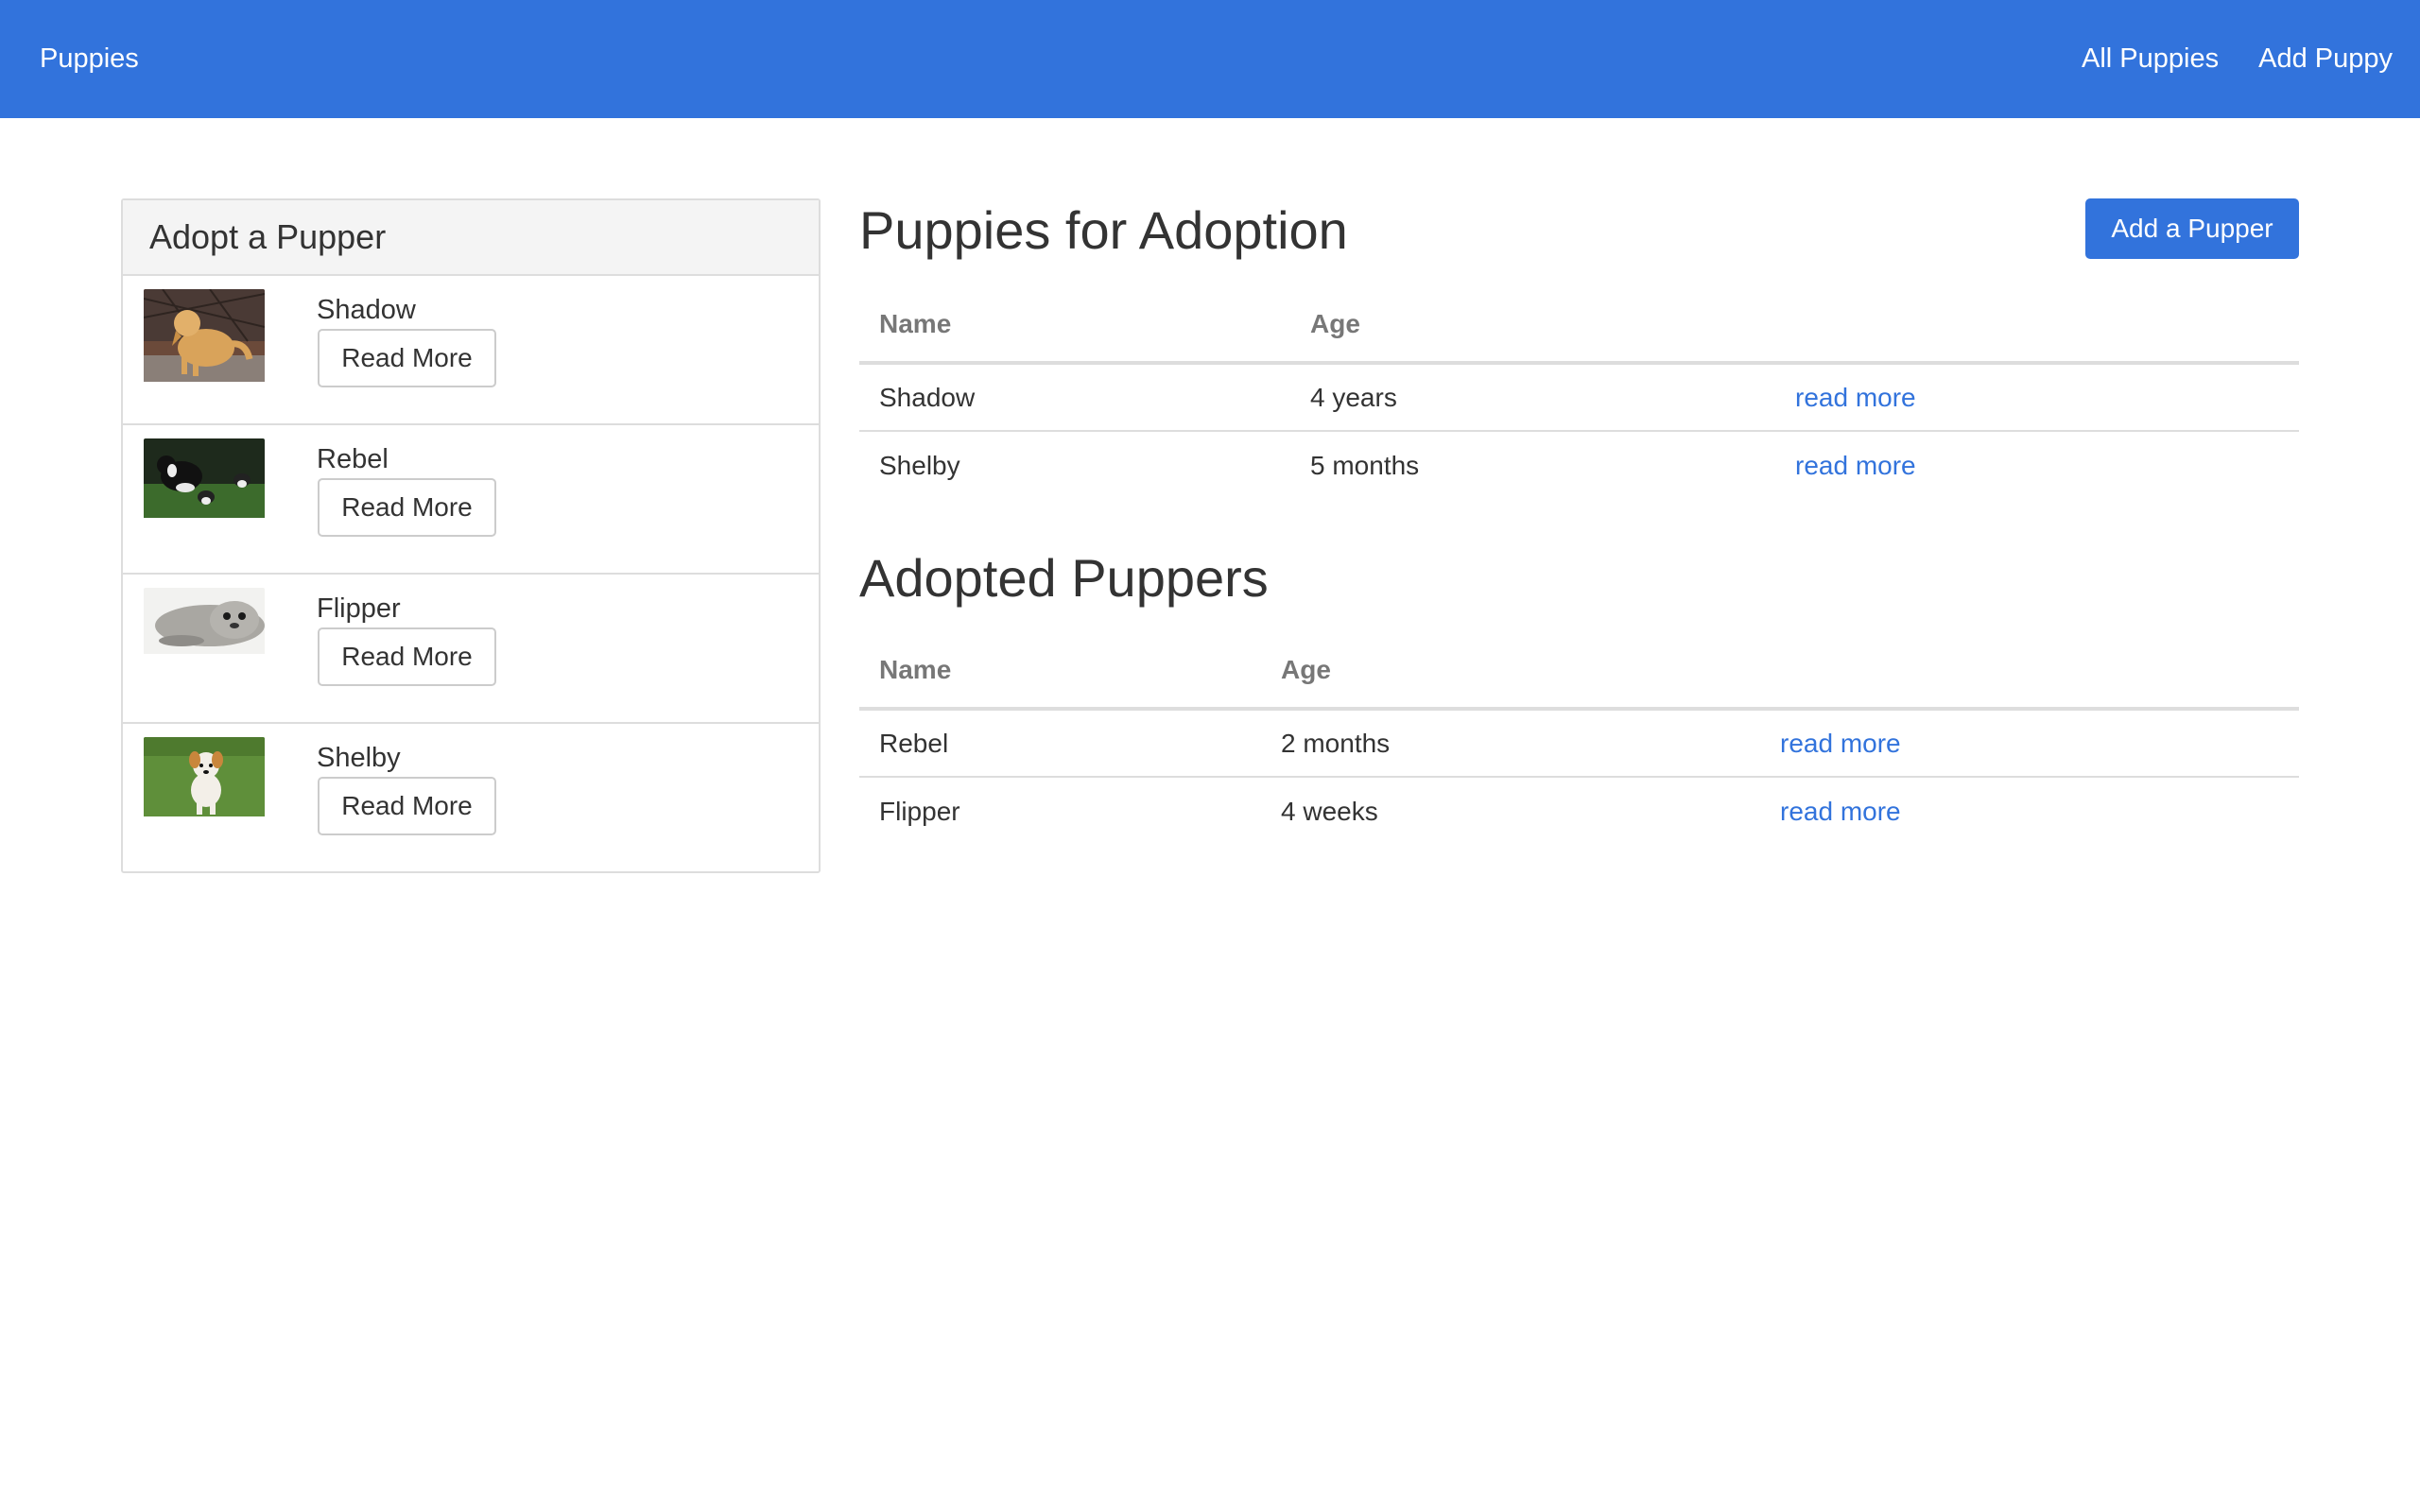  I want to click on cell-age: 4 years, so click(1532, 397).